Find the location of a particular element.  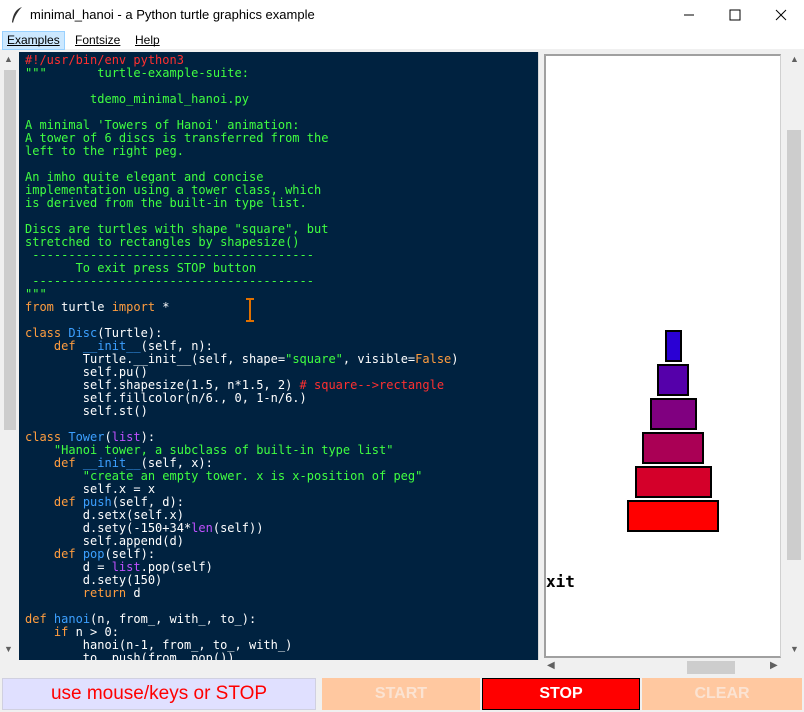

code-token: "square" is located at coordinates (314, 359).